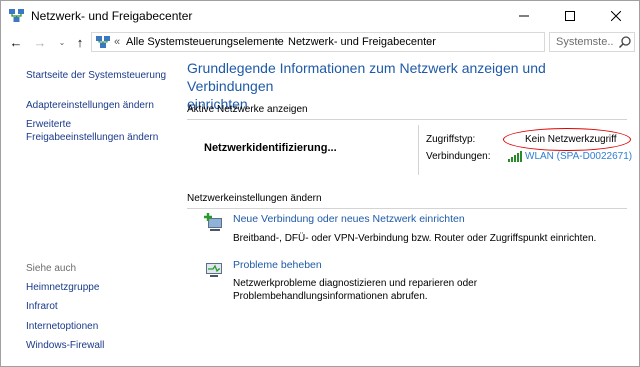 The image size is (640, 367). Describe the element at coordinates (62, 326) in the screenshot. I see `internet-options-link: Internetoptionen` at that location.